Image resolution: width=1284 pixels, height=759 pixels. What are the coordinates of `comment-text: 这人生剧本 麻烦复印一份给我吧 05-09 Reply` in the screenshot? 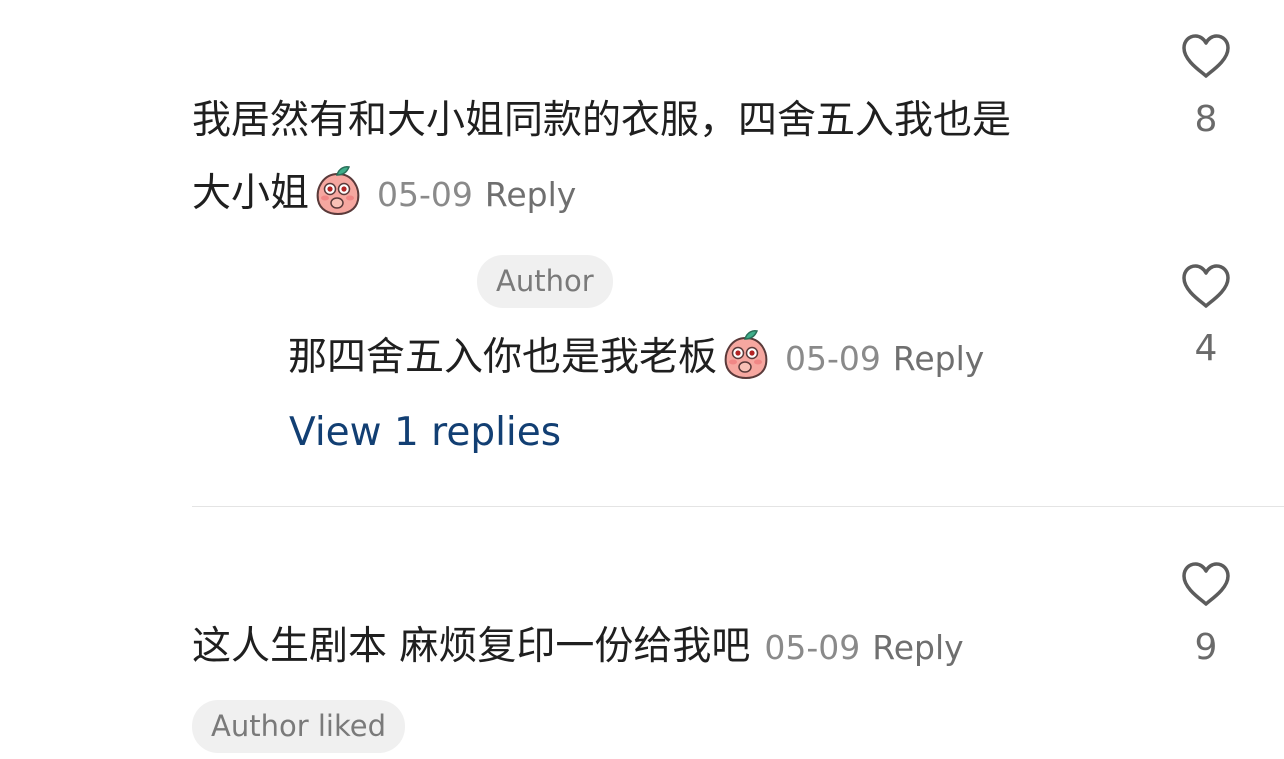 It's located at (578, 647).